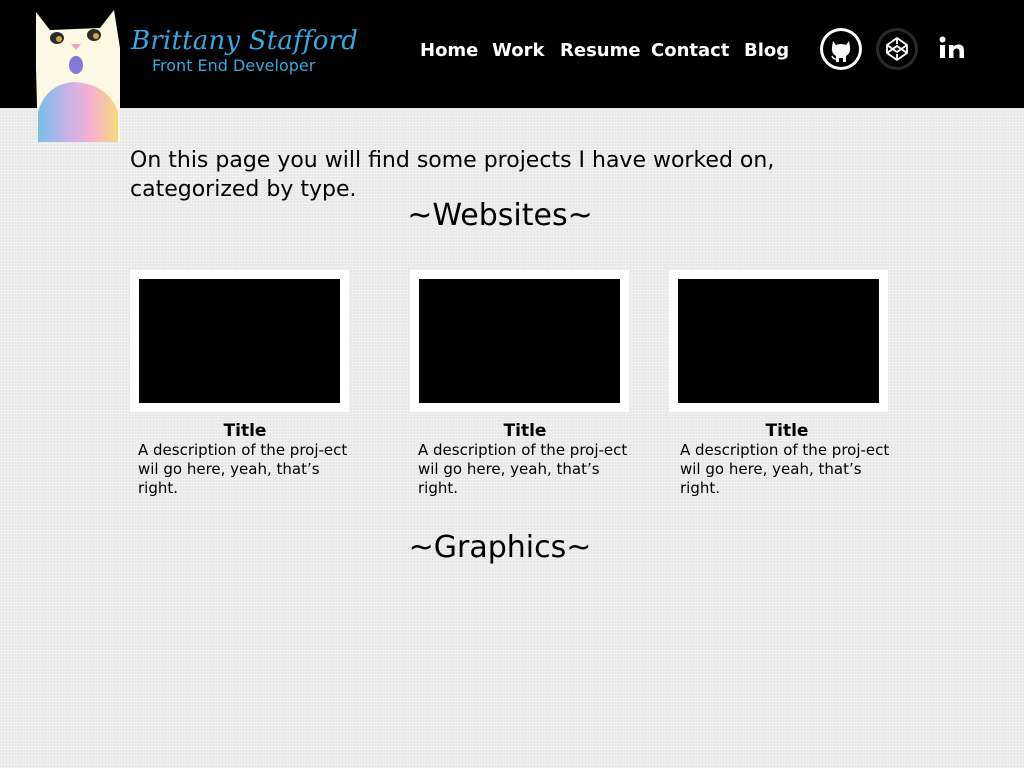 The height and width of the screenshot is (768, 1024). I want to click on section-title-websites: ~Websites~, so click(500, 215).